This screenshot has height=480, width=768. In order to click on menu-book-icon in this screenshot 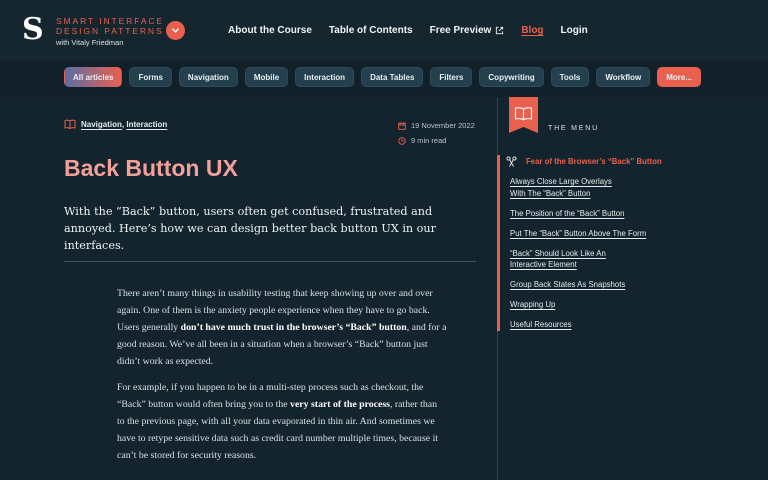, I will do `click(523, 115)`.